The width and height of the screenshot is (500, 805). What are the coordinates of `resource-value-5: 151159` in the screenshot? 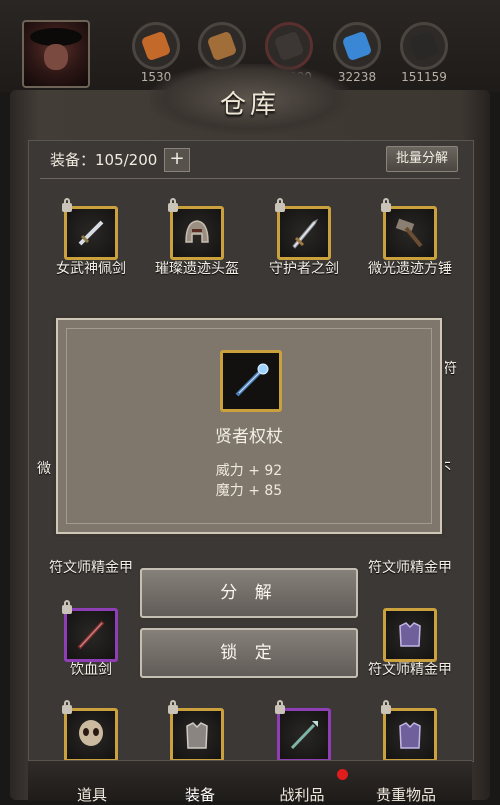 It's located at (424, 77).